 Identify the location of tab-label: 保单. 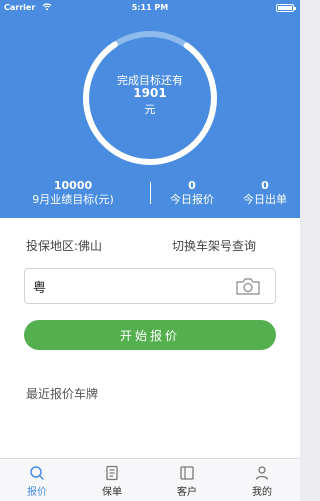
(112, 492).